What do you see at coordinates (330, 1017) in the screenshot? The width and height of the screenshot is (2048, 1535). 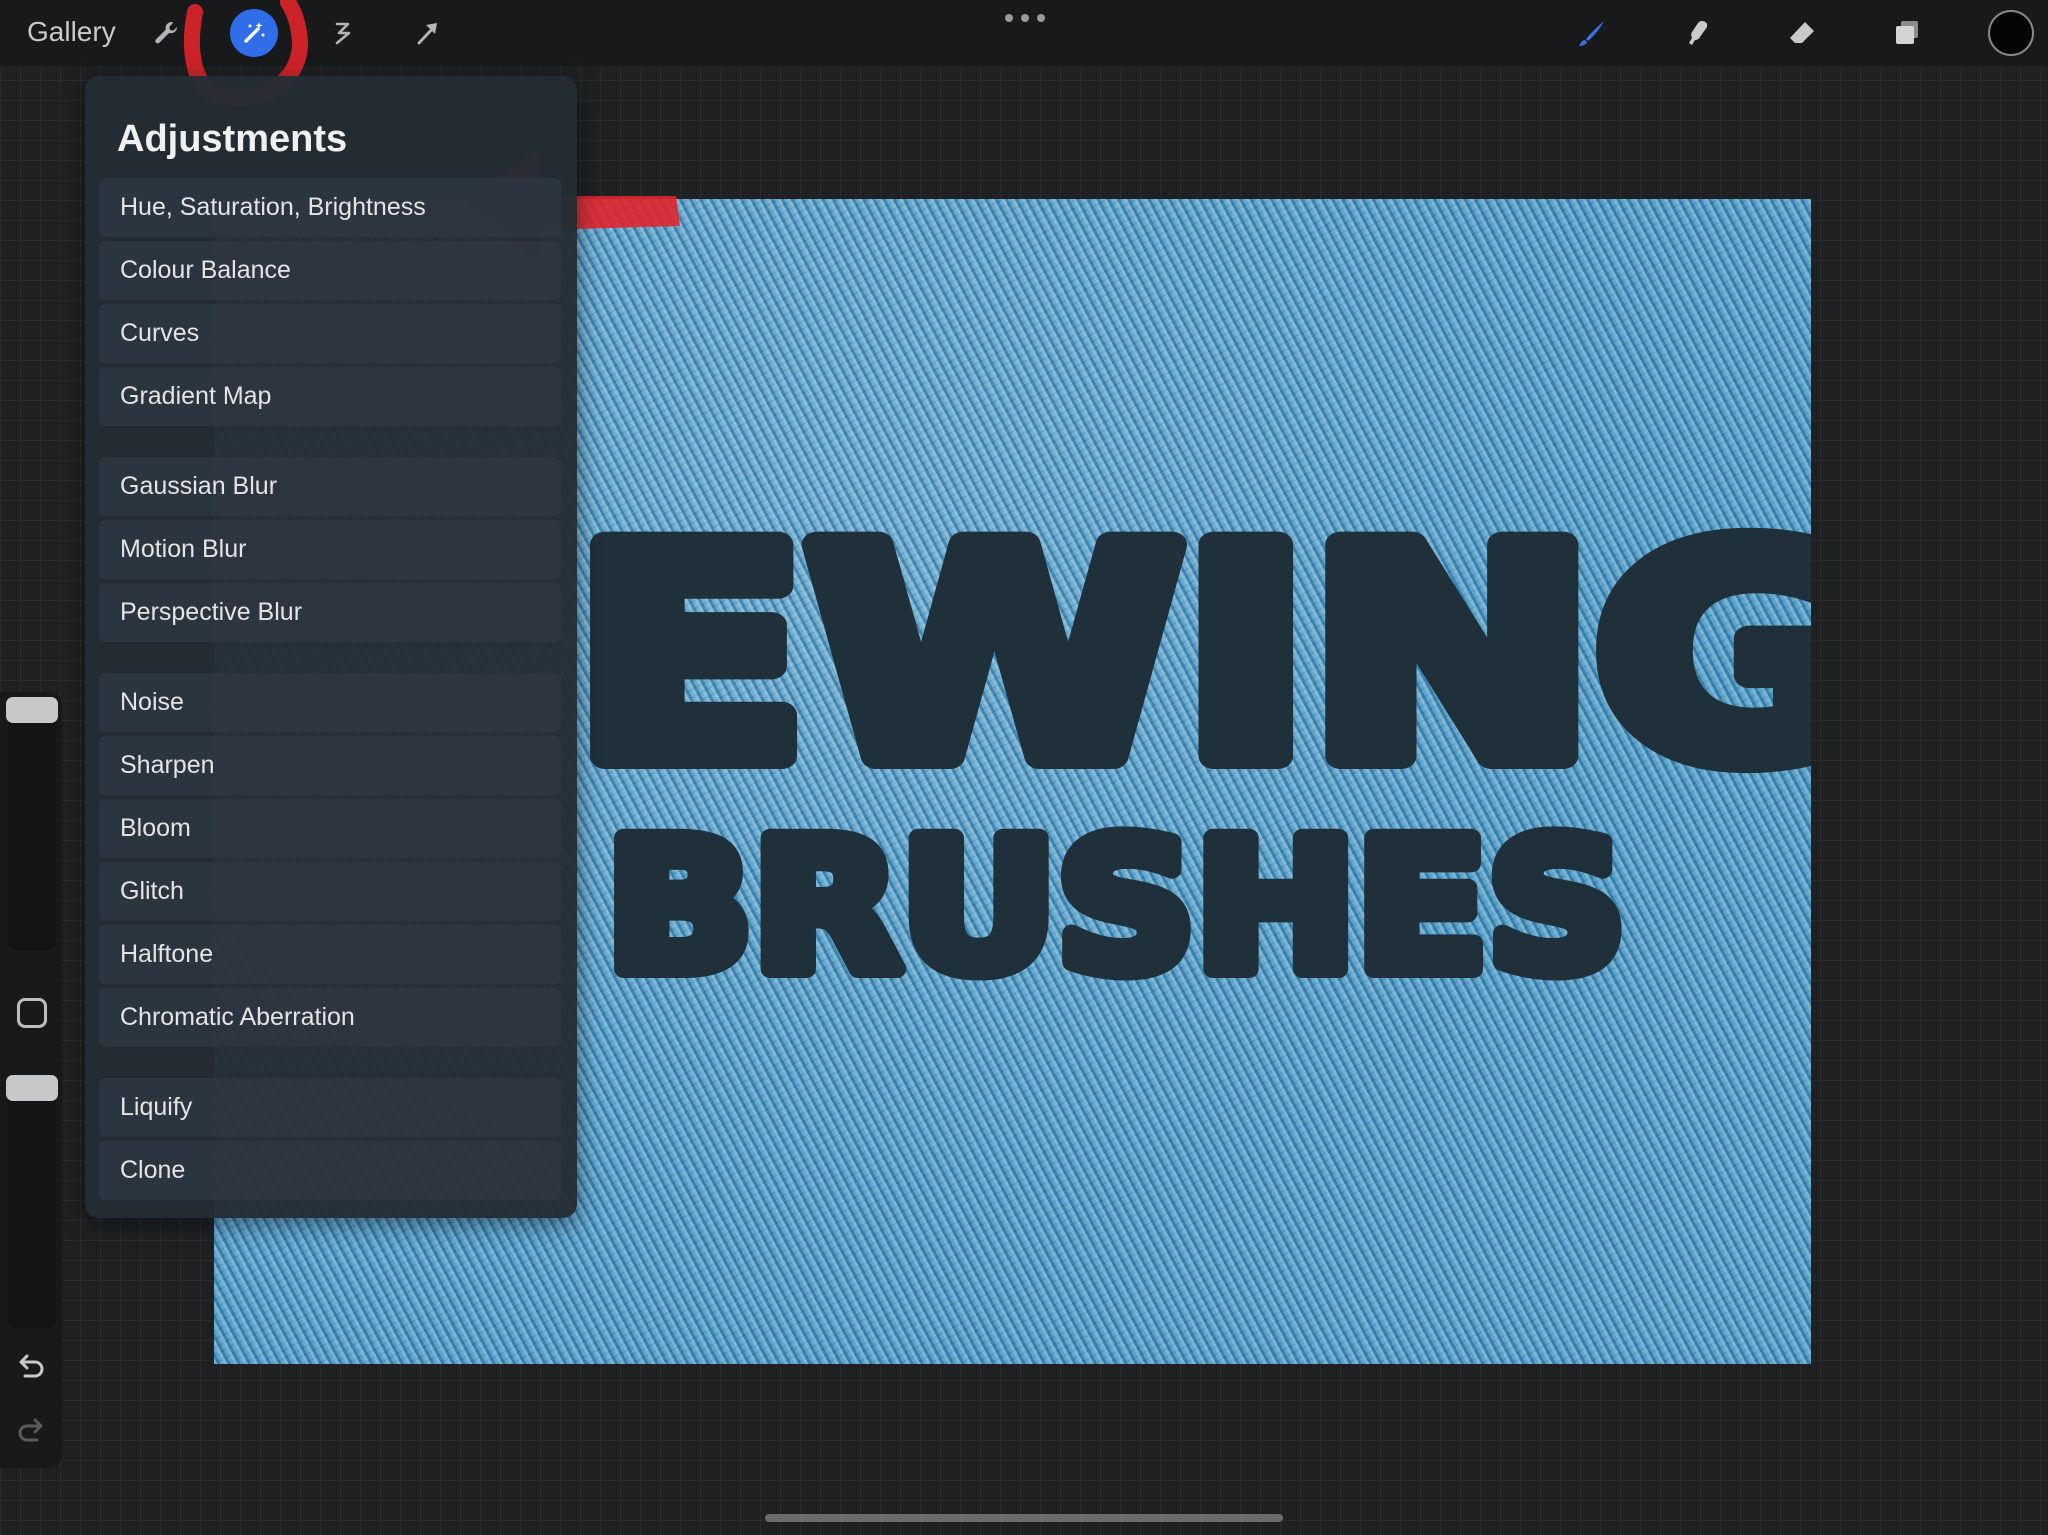 I see `menu-item-chromatic-aberration: Chromatic Aberration` at bounding box center [330, 1017].